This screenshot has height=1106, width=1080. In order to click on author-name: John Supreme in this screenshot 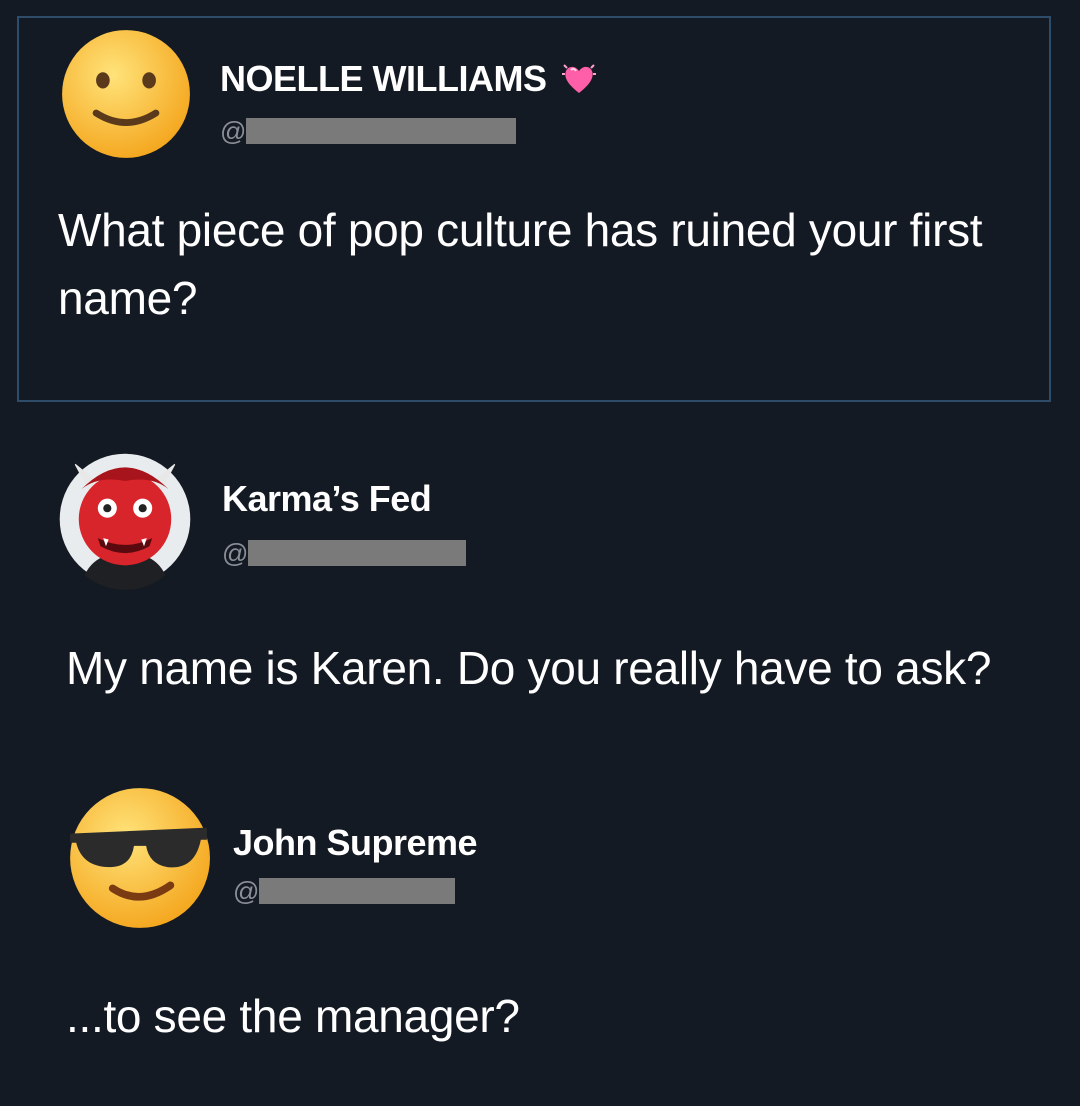, I will do `click(355, 843)`.